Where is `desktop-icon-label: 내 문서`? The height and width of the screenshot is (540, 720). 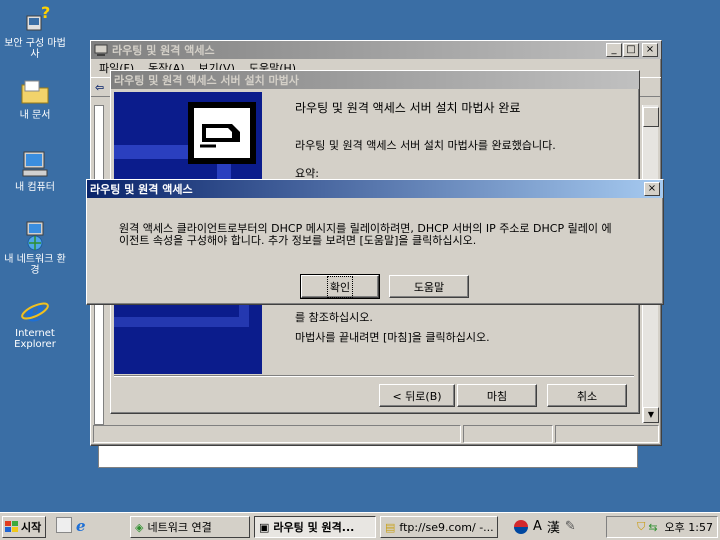 desktop-icon-label: 내 문서 is located at coordinates (35, 115).